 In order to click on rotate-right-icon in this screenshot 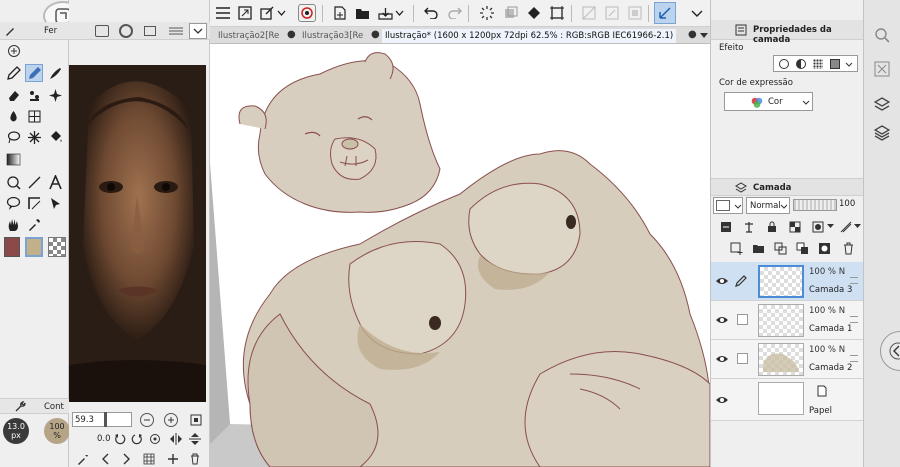, I will do `click(137, 439)`.